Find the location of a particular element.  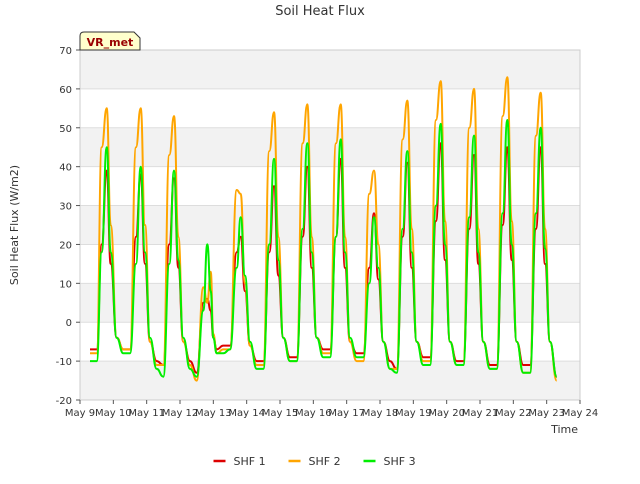

x-tick-label: May 13 is located at coordinates (213, 413).